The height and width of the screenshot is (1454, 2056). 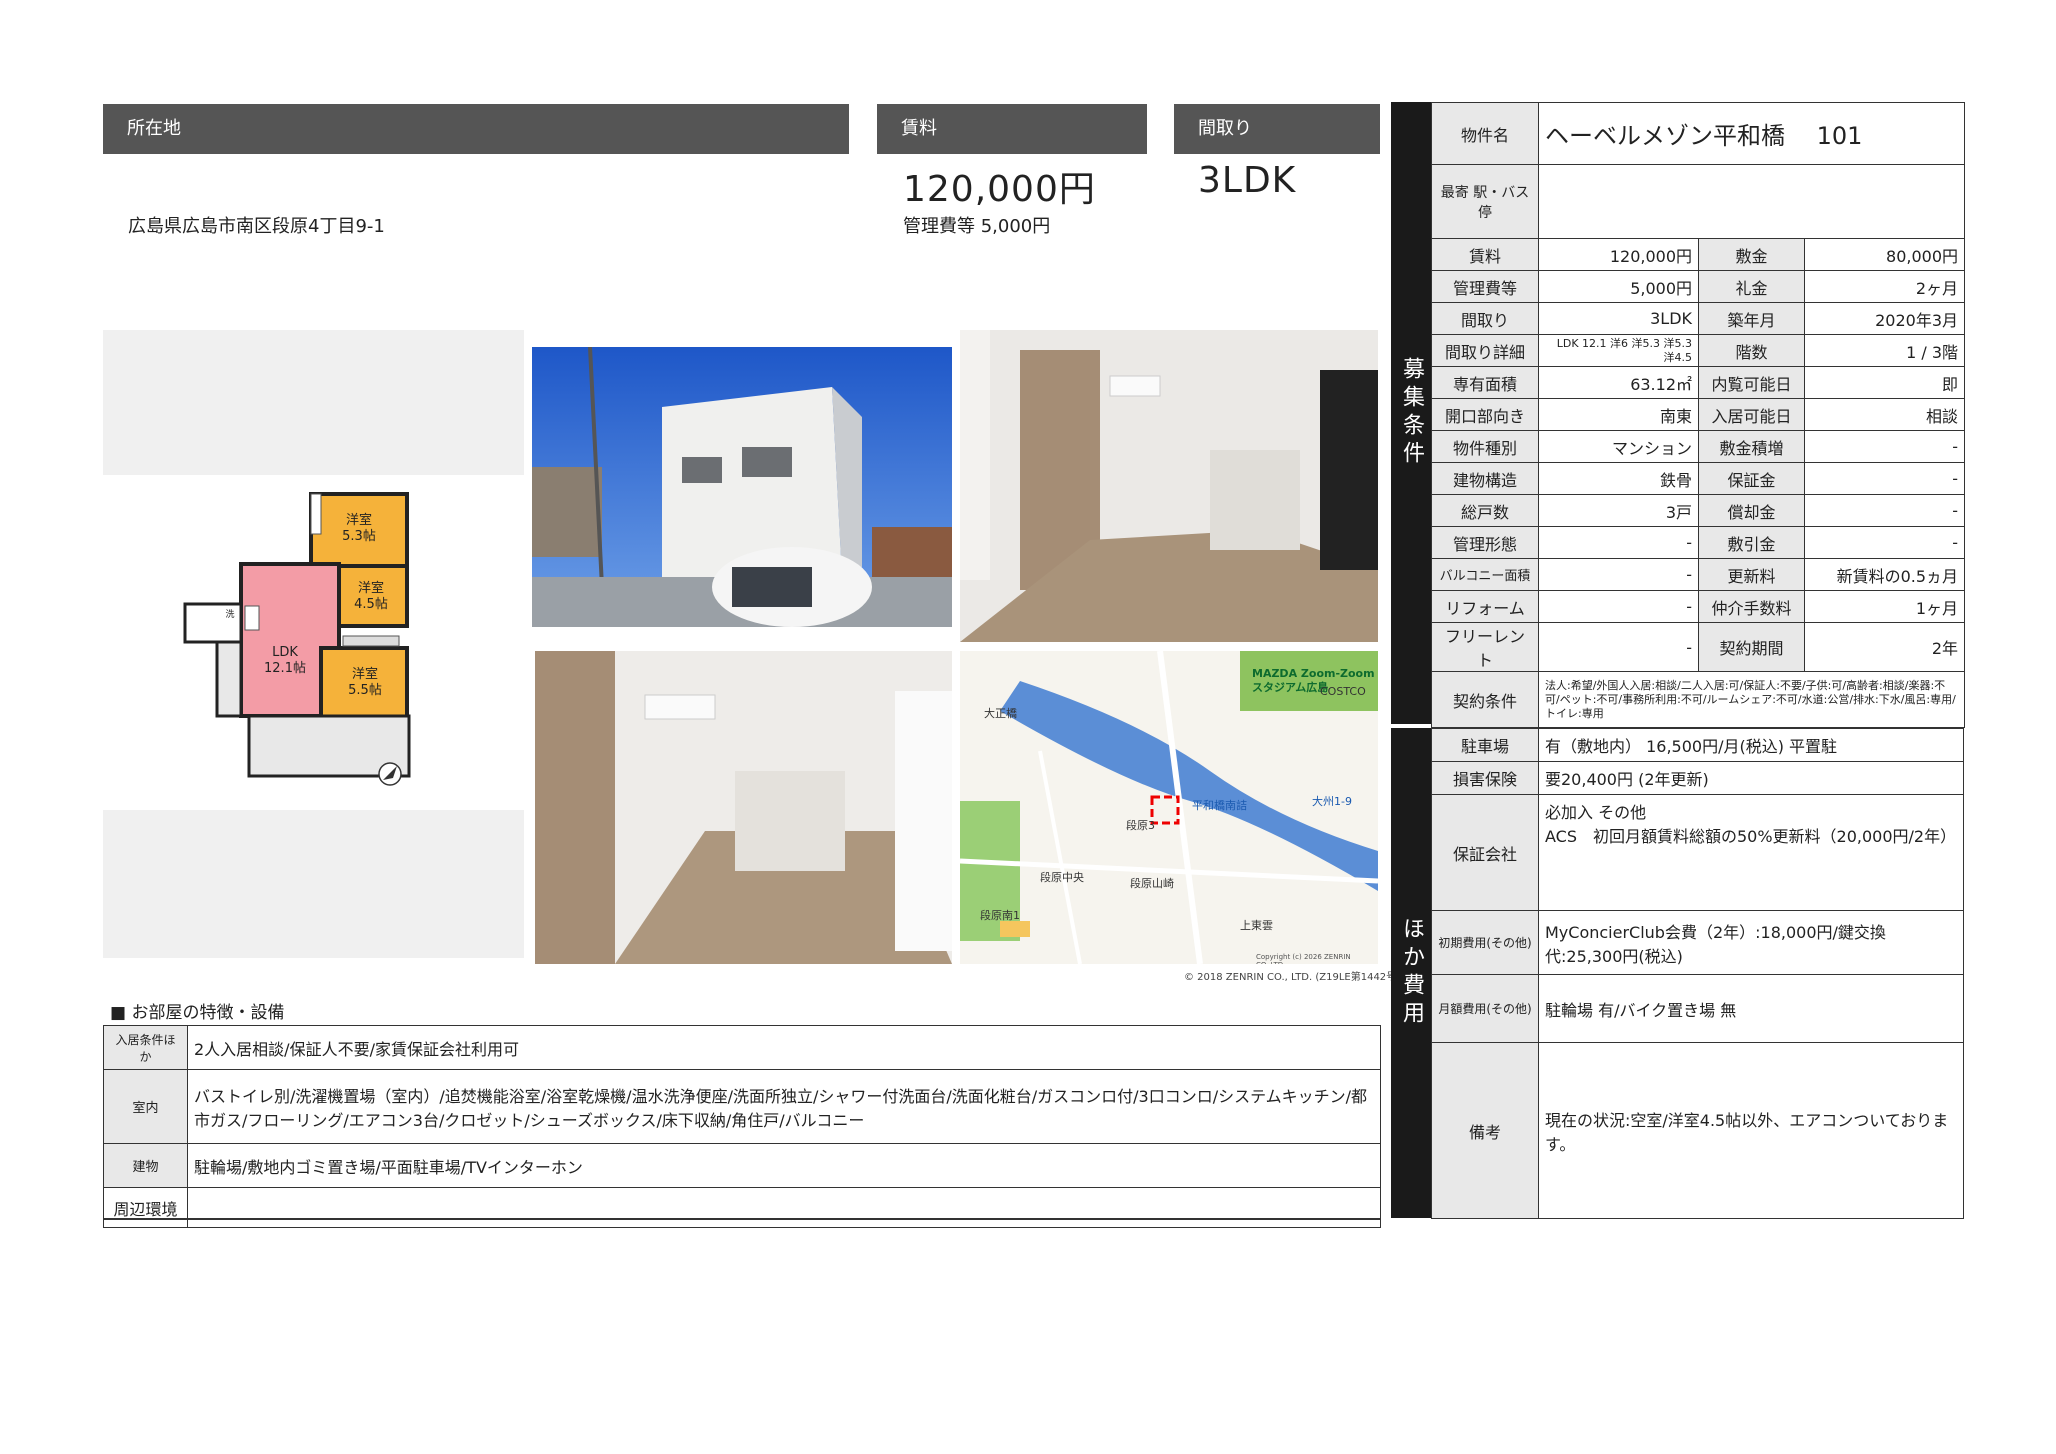 I want to click on cost-label: 駐車場, so click(x=1485, y=745).